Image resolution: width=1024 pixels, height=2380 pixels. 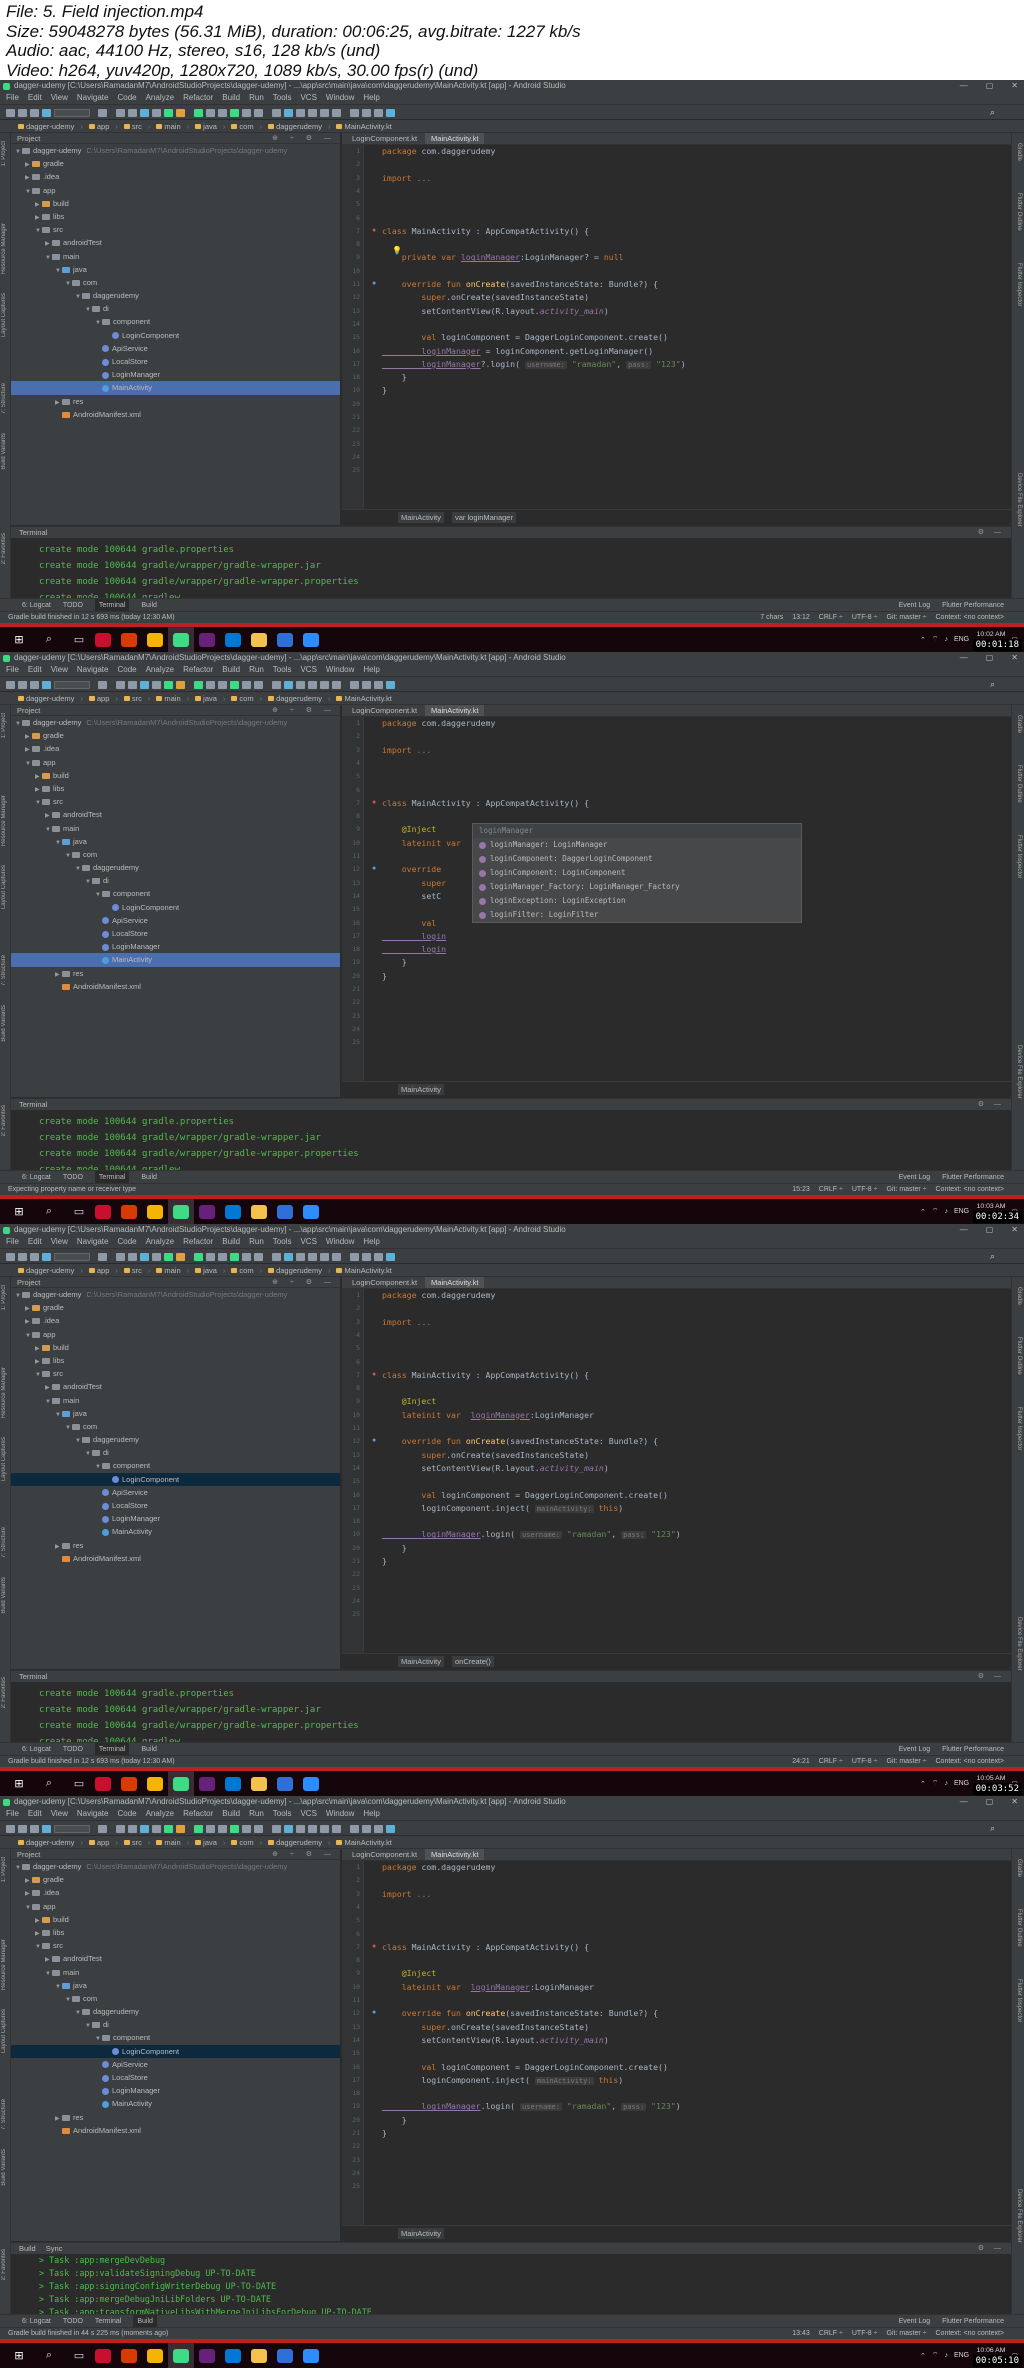 I want to click on menu-code: Code, so click(x=126, y=98).